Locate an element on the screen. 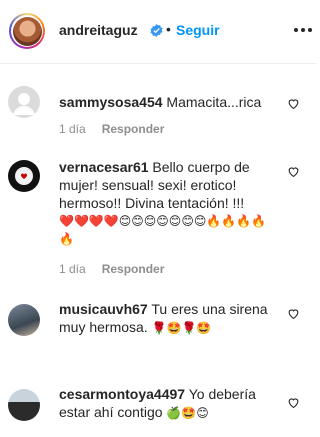 This screenshot has width=320, height=437. verified-badge-icon is located at coordinates (156, 30).